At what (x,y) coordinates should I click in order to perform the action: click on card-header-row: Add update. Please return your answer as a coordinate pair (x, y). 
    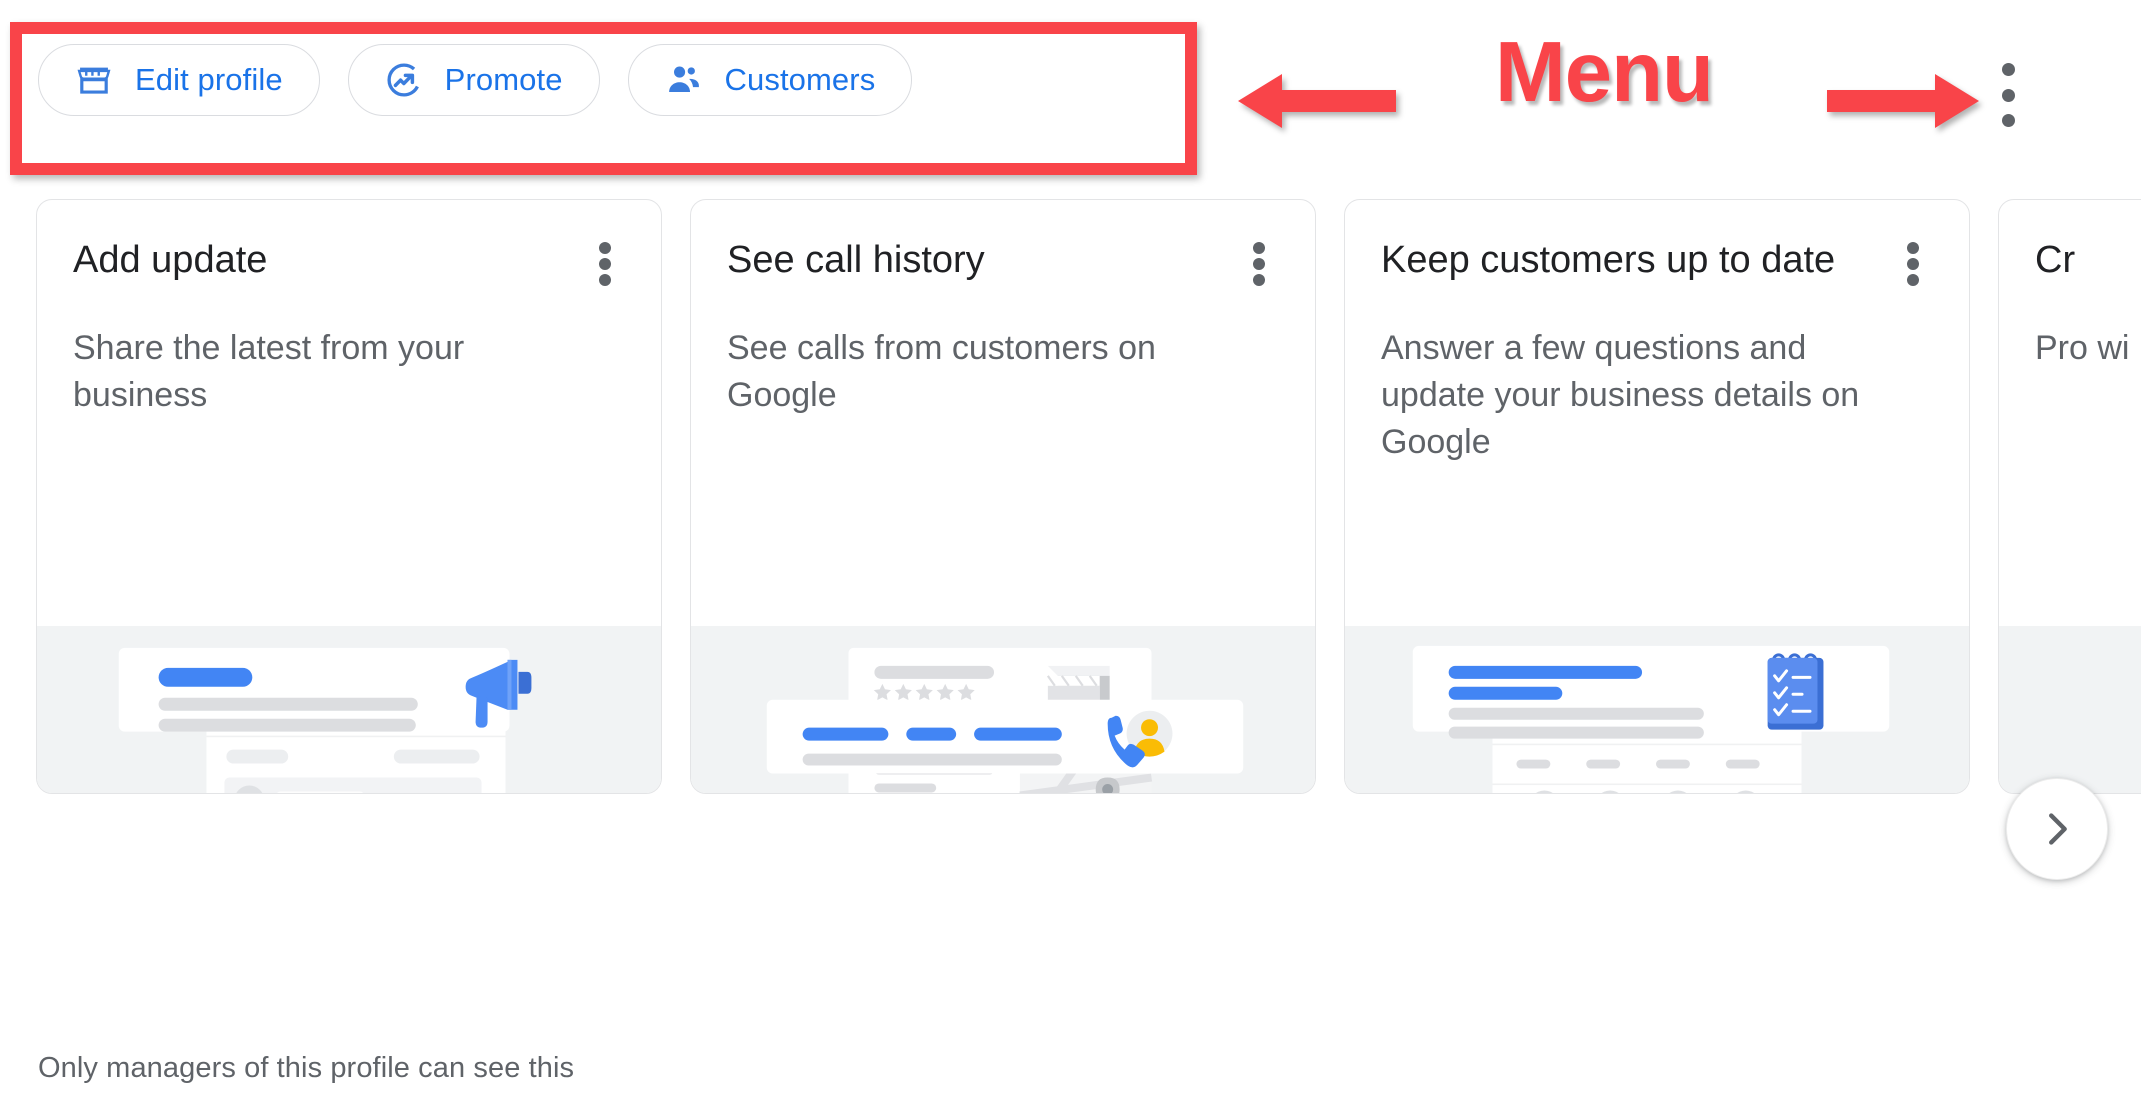
    Looking at the image, I should click on (349, 260).